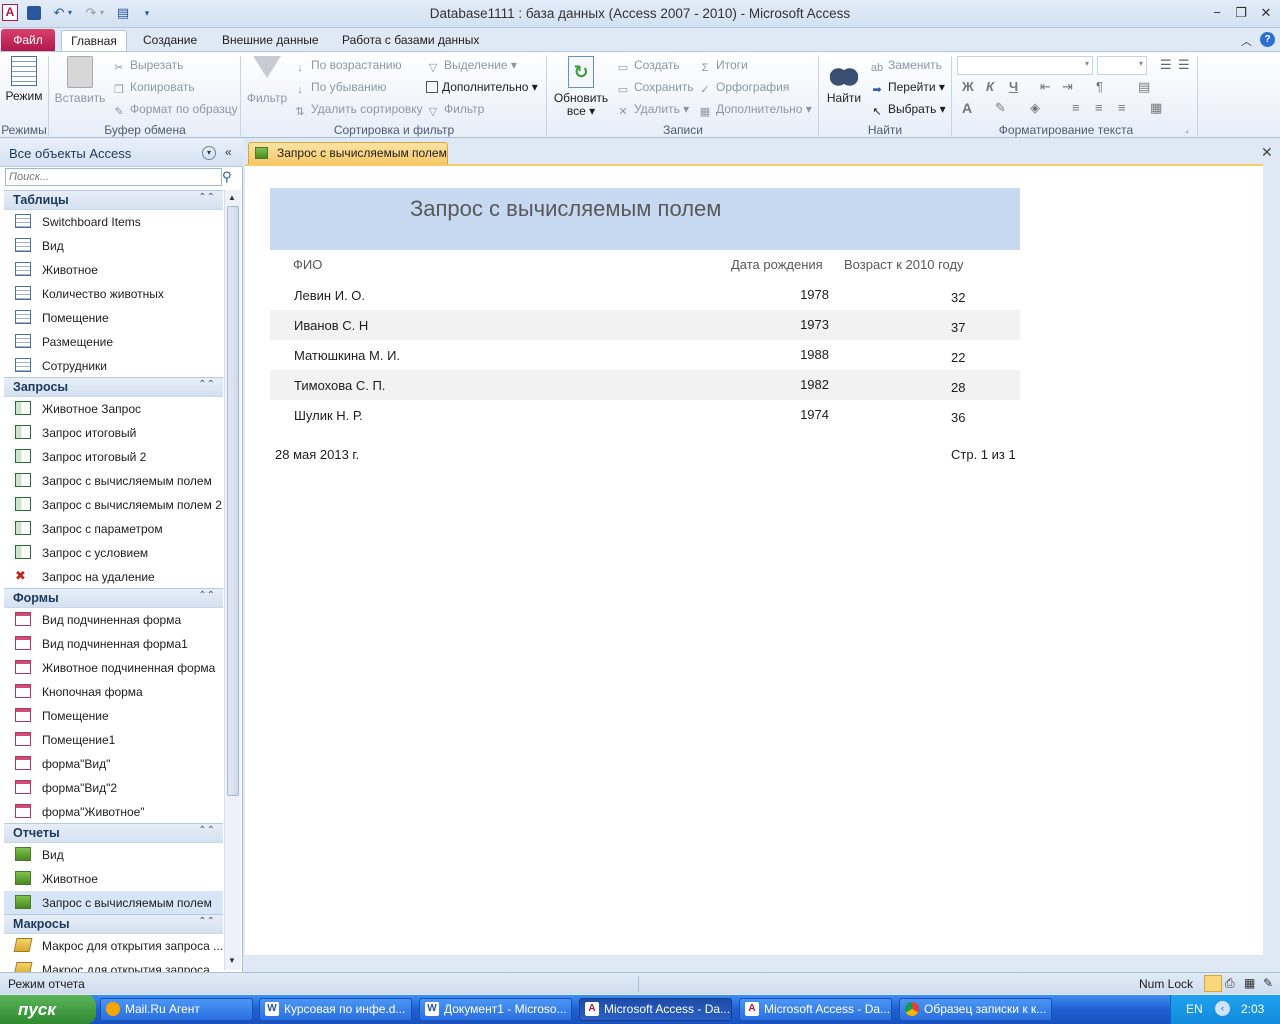 This screenshot has width=1280, height=1024. Describe the element at coordinates (844, 80) in the screenshot. I see `find-button: Найти` at that location.